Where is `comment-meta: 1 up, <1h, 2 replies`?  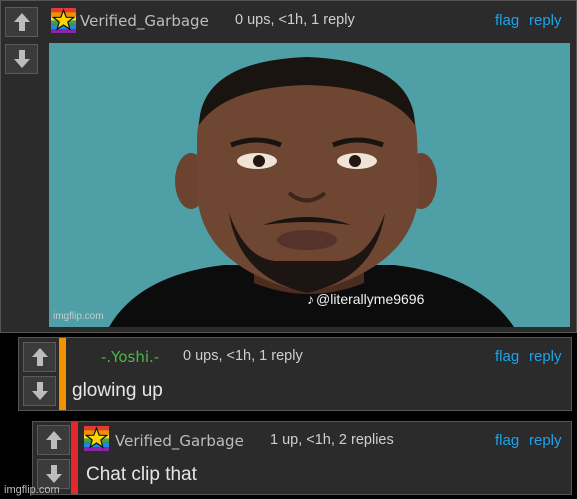 comment-meta: 1 up, <1h, 2 replies is located at coordinates (332, 440).